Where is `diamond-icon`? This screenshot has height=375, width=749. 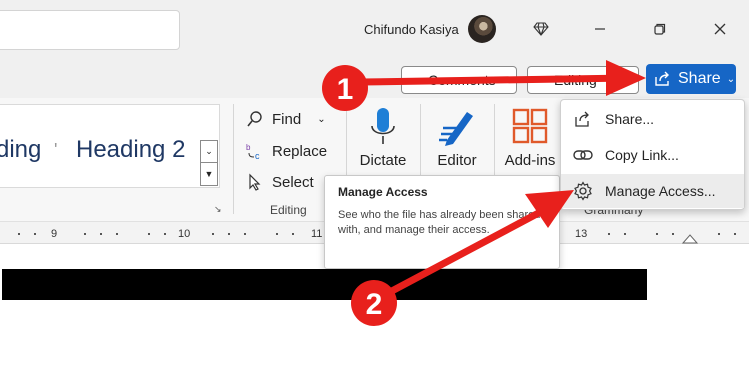
diamond-icon is located at coordinates (541, 29).